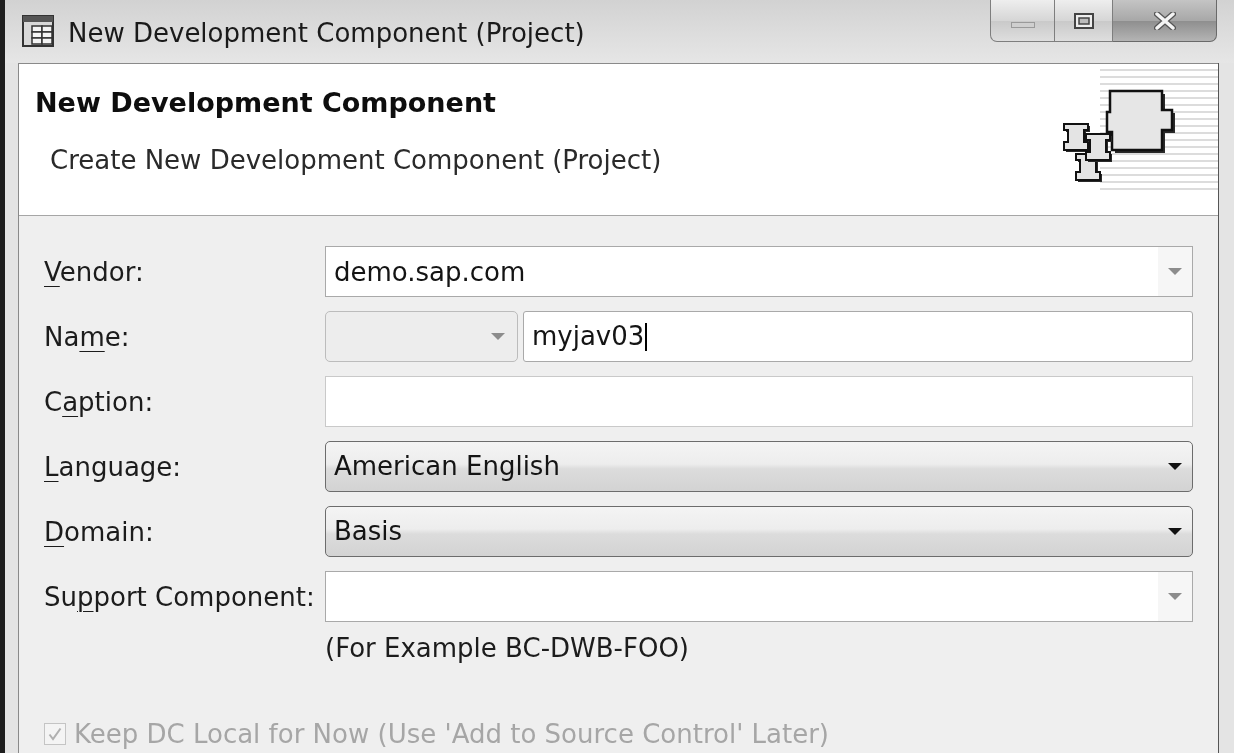 The image size is (1234, 753). I want to click on field-label: Vendor:, so click(94, 271).